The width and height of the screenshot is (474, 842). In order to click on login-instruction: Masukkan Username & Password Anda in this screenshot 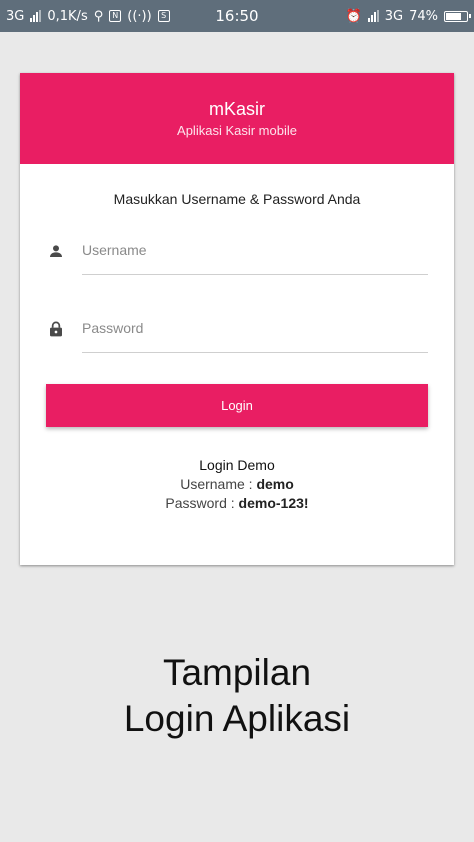, I will do `click(237, 199)`.